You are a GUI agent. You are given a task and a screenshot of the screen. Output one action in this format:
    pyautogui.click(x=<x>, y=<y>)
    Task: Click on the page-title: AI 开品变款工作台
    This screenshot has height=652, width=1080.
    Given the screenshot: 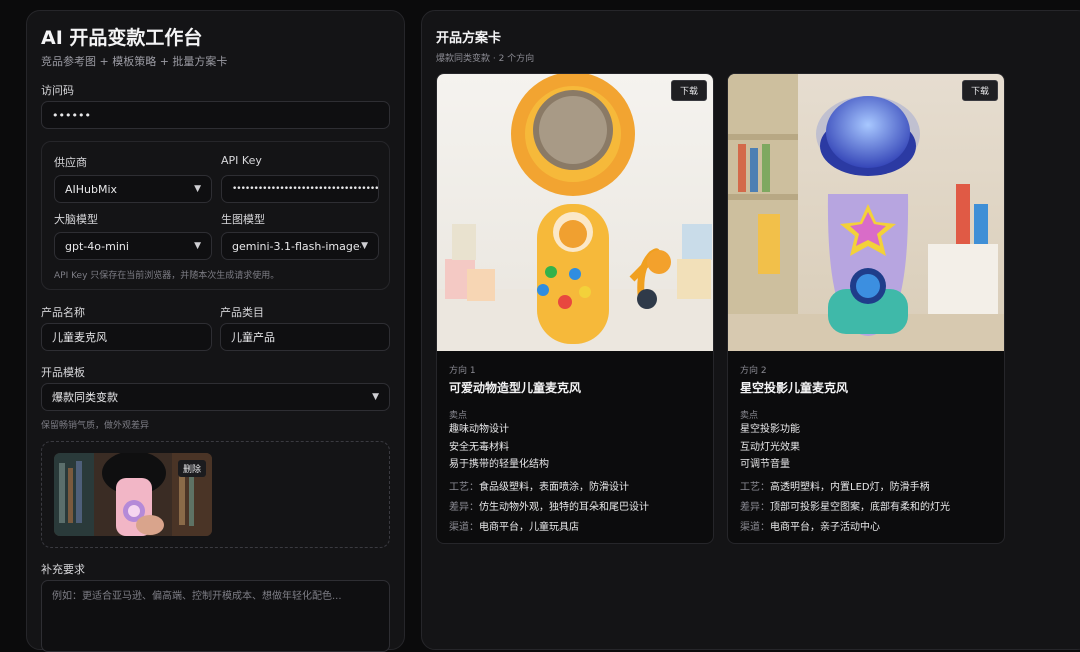 What is the action you would take?
    pyautogui.click(x=122, y=38)
    